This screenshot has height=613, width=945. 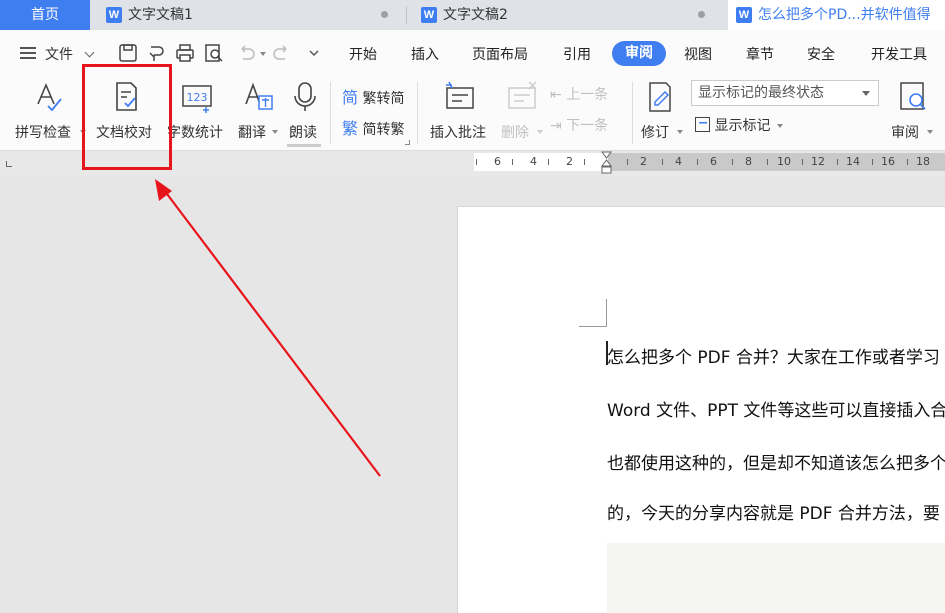 I want to click on show-markup-button: 显示标记, so click(x=739, y=125).